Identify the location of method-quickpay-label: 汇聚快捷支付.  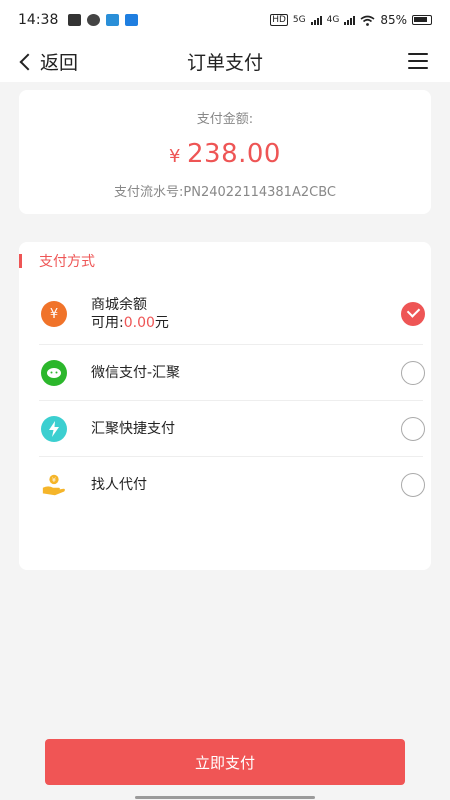
(133, 429).